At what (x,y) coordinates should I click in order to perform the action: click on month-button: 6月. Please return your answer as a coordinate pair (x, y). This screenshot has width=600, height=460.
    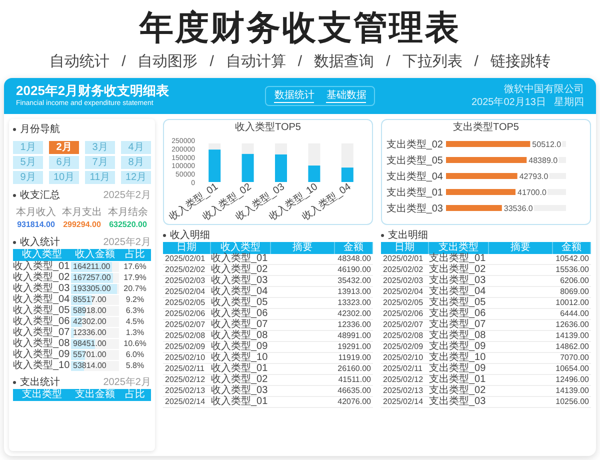
    Looking at the image, I should click on (64, 162).